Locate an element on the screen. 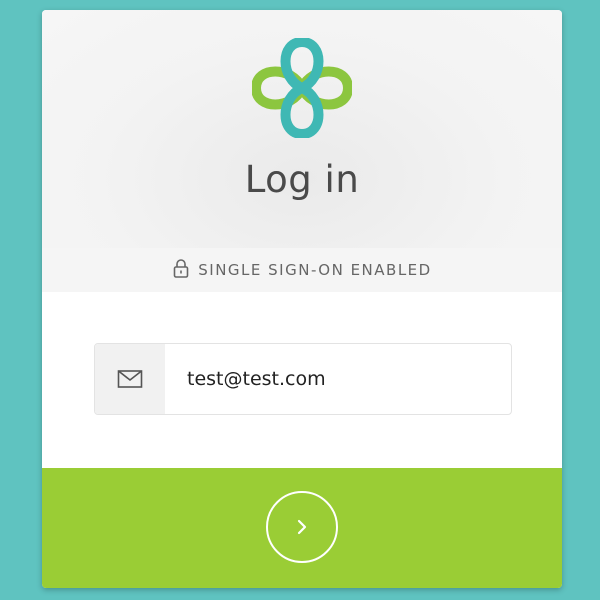 Image resolution: width=600 pixels, height=600 pixels. chevron-right-icon is located at coordinates (302, 527).